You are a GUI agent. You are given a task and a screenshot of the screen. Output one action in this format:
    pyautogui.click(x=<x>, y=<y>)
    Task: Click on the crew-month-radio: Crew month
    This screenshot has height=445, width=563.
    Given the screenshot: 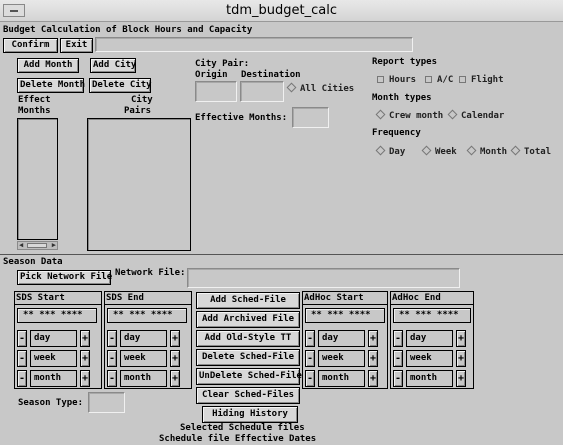 What is the action you would take?
    pyautogui.click(x=409, y=115)
    